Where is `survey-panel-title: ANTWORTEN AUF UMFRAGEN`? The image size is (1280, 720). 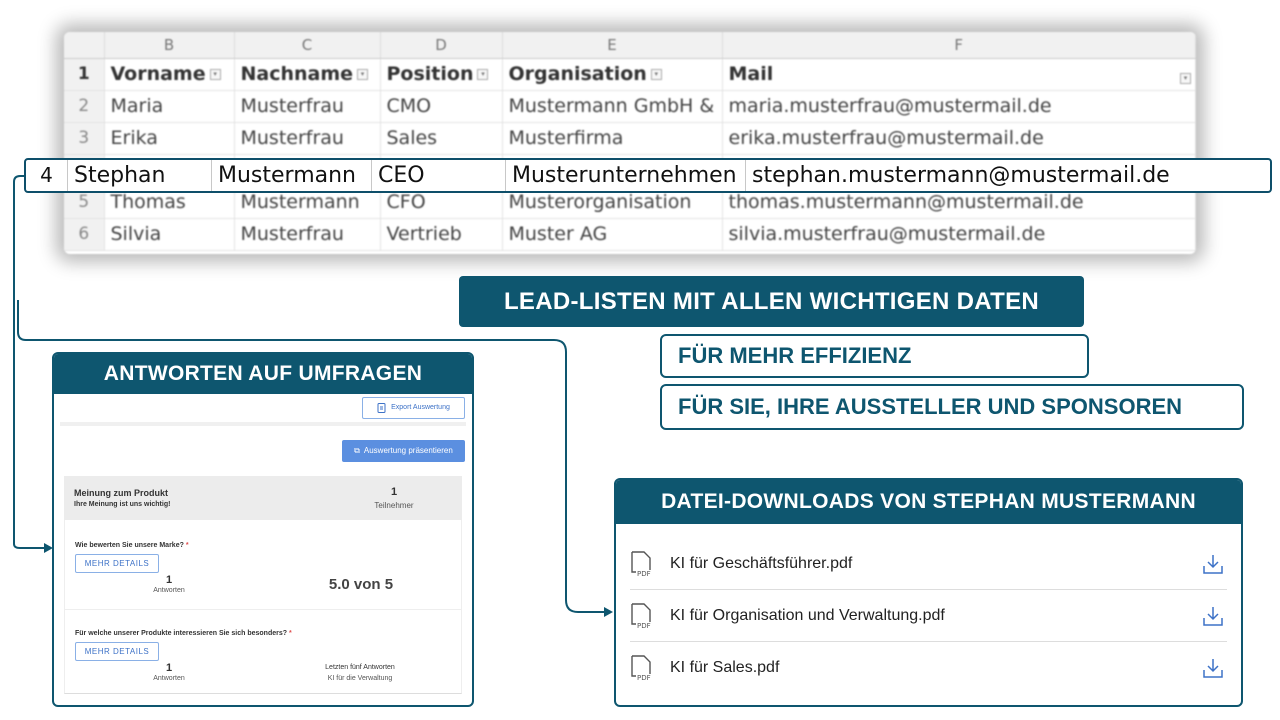 survey-panel-title: ANTWORTEN AUF UMFRAGEN is located at coordinates (263, 374).